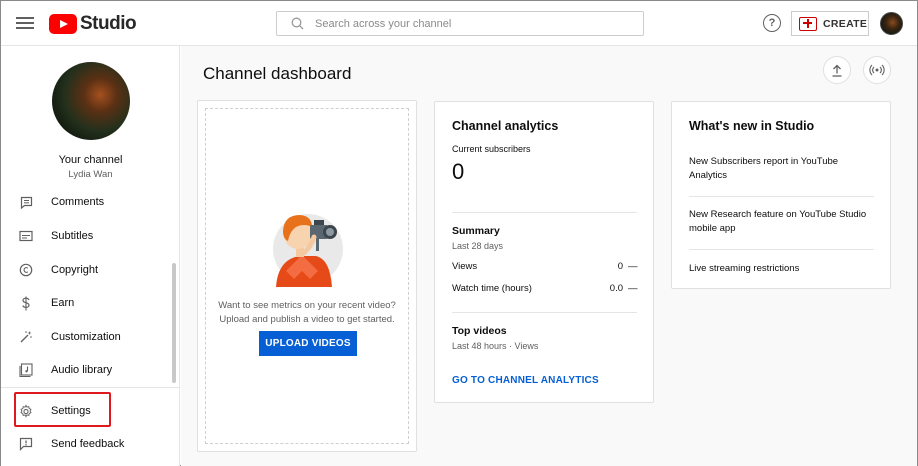  What do you see at coordinates (479, 331) in the screenshot?
I see `top-videos-title: Top videos` at bounding box center [479, 331].